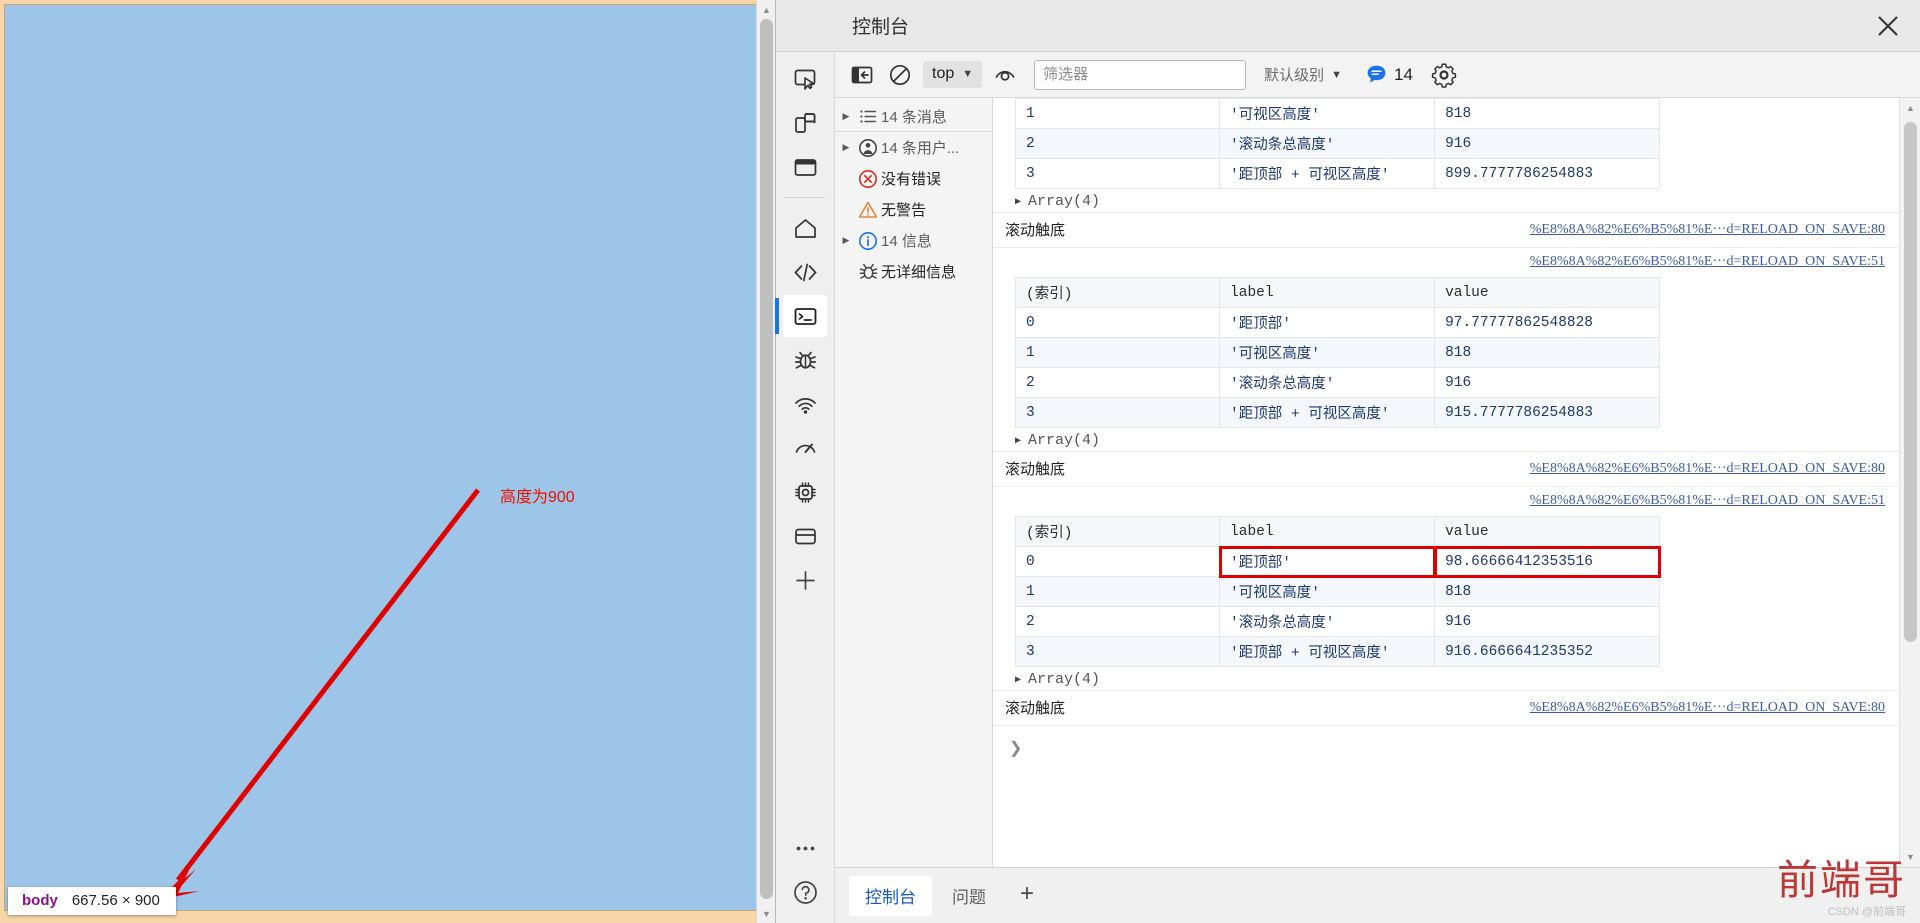  Describe the element at coordinates (1294, 75) in the screenshot. I see `log-level-label: 默认级别` at that location.